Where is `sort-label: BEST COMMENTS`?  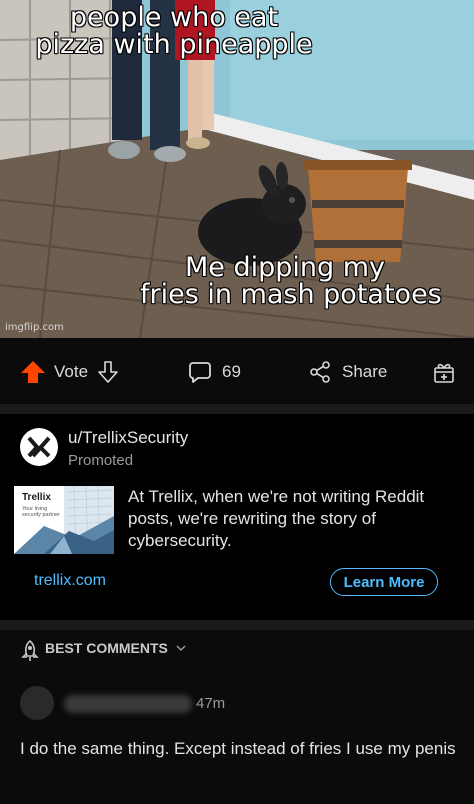 sort-label: BEST COMMENTS is located at coordinates (106, 648).